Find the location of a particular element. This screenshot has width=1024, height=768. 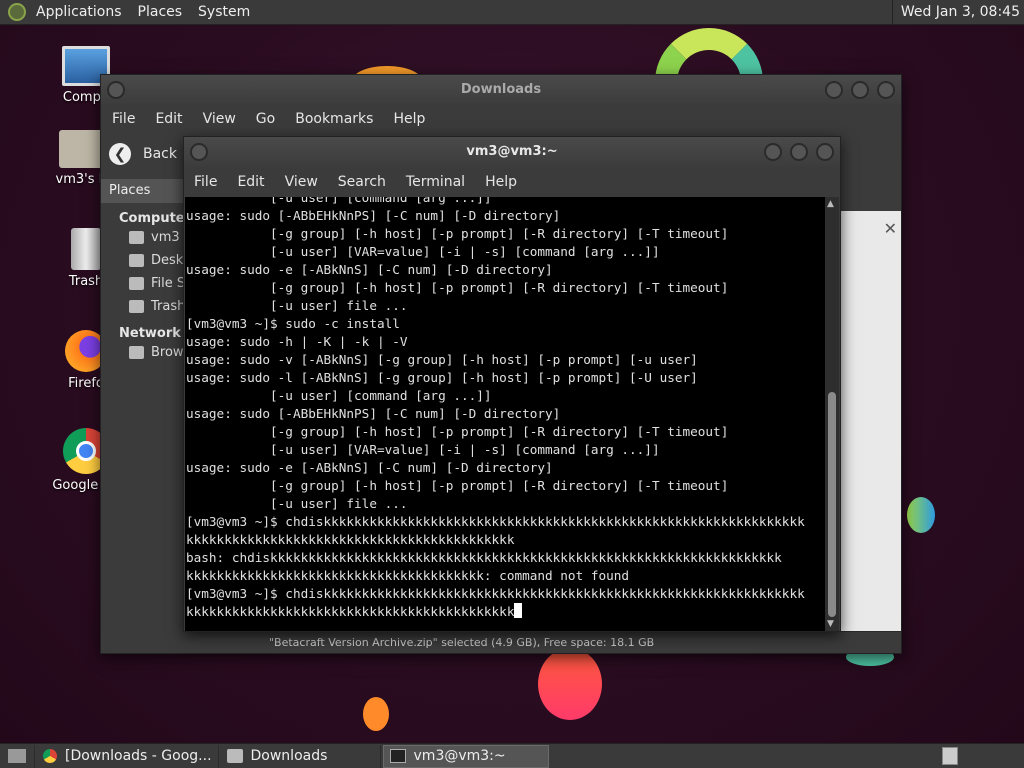

show-desktop-button is located at coordinates (17, 756).